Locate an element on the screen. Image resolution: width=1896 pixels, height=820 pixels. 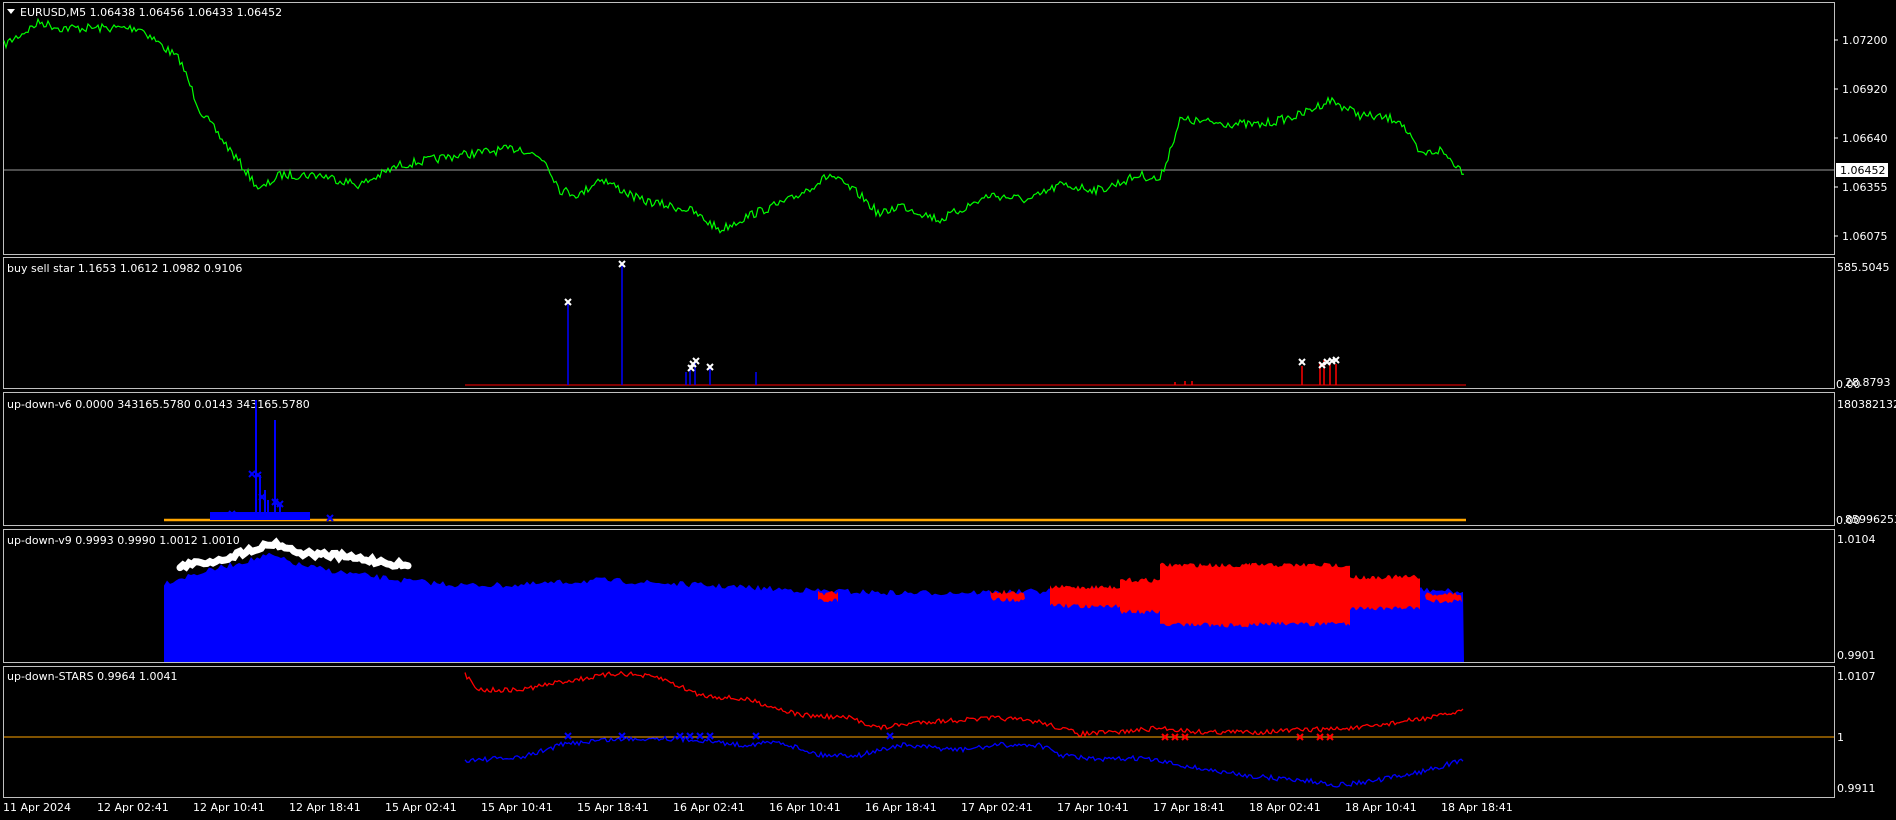
price-tick: 1.06355 is located at coordinates (1865, 187).